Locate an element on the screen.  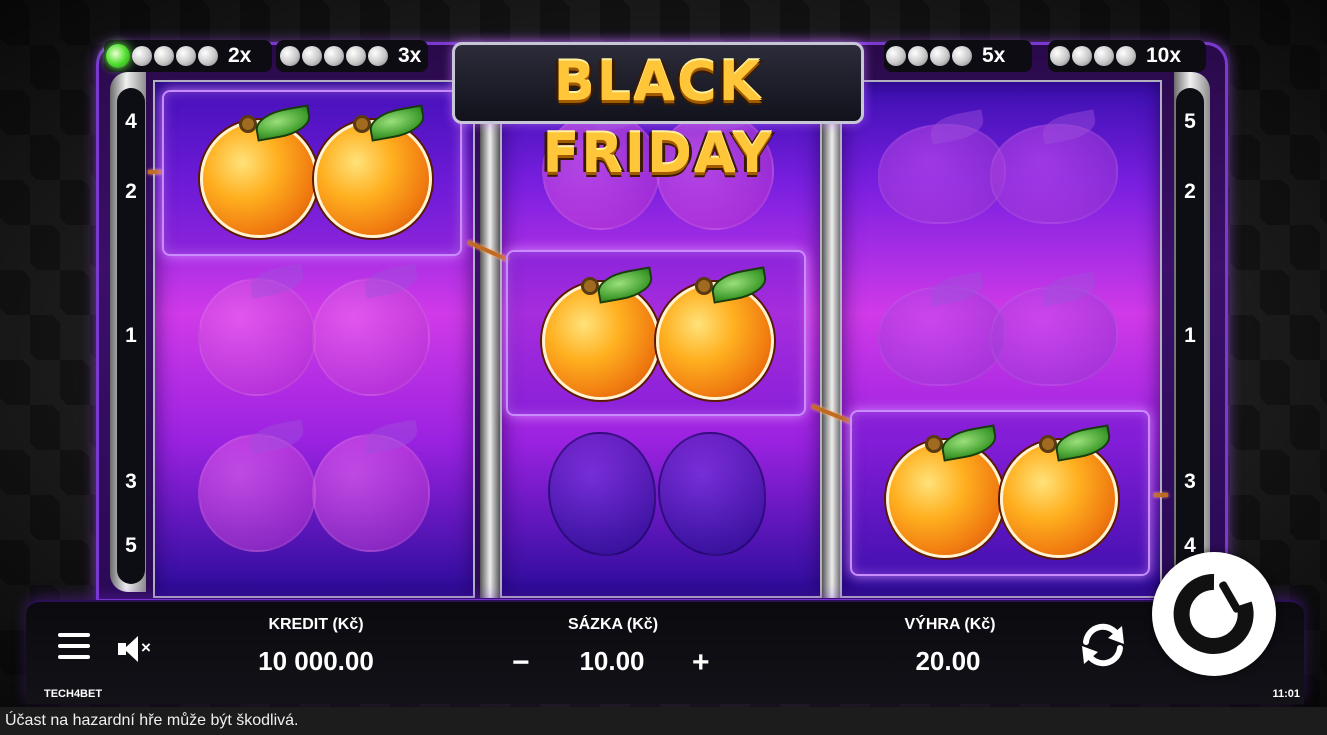
multiplier-3x: 3x is located at coordinates (350, 56).